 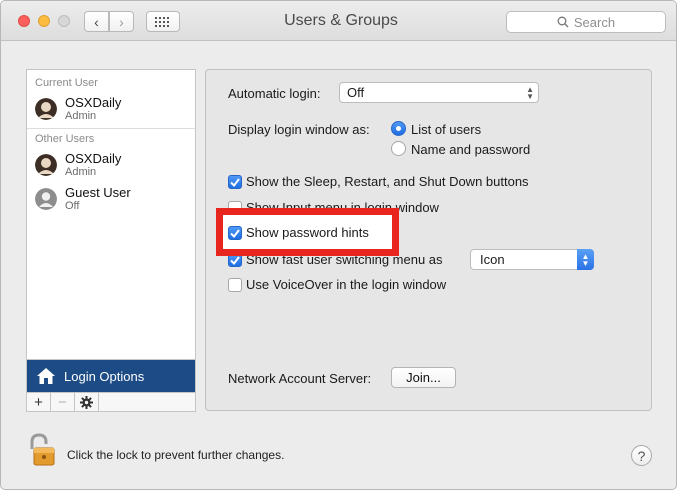 I want to click on radio-list-of-users, so click(x=398, y=128).